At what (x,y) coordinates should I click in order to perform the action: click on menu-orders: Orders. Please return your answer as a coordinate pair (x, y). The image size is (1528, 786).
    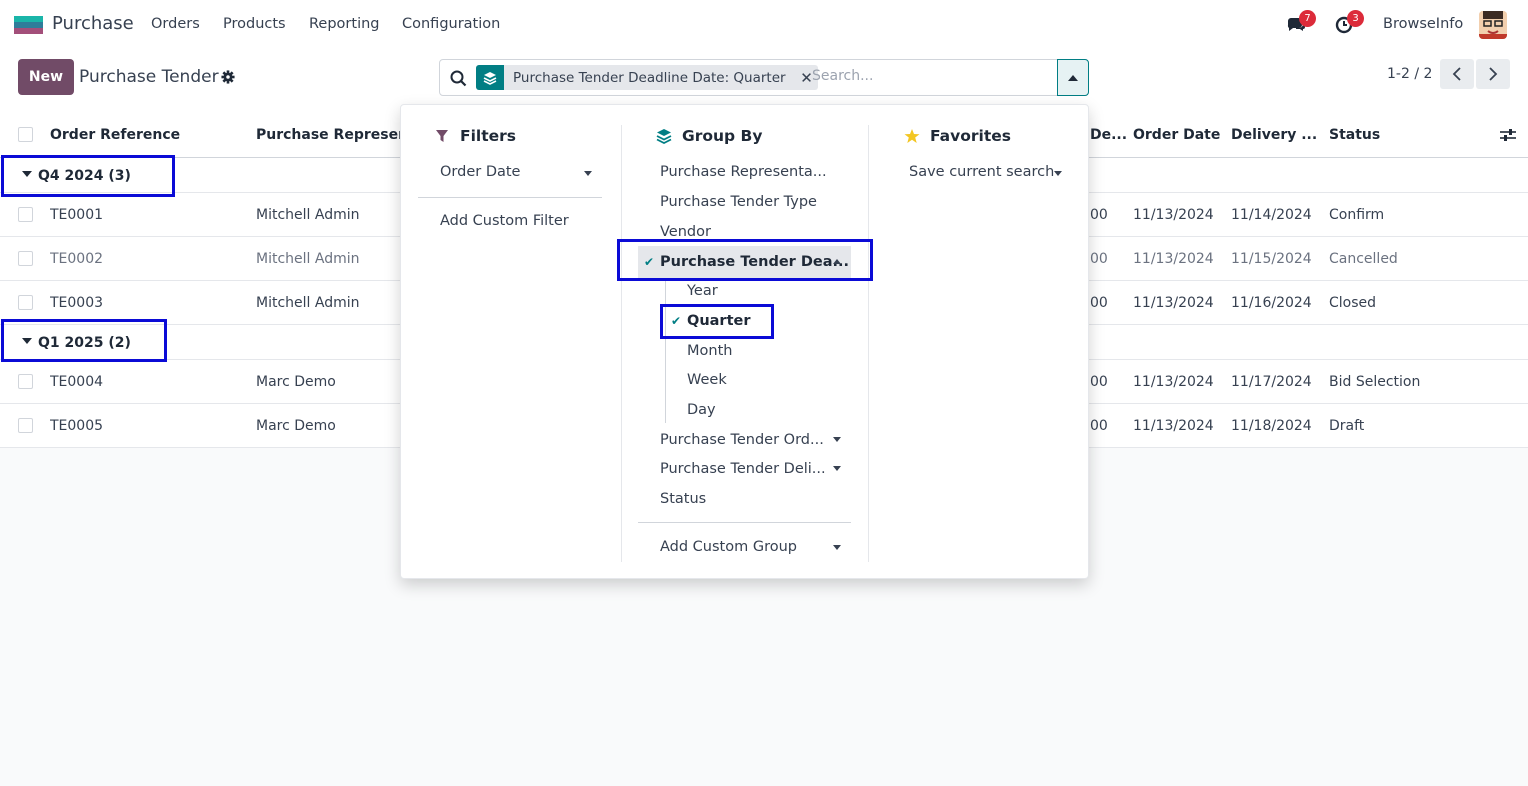
    Looking at the image, I should click on (175, 24).